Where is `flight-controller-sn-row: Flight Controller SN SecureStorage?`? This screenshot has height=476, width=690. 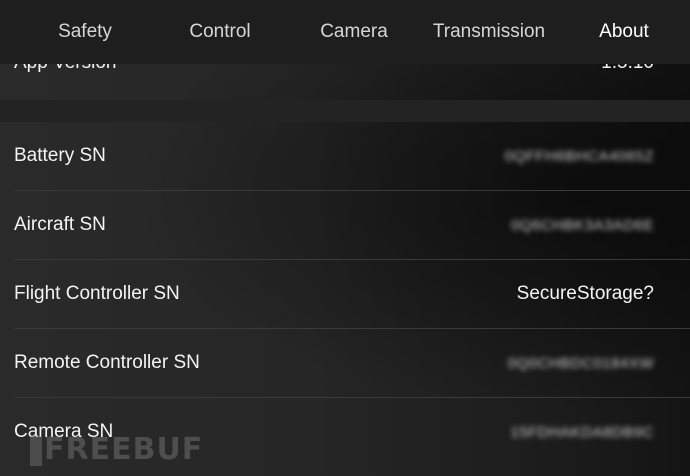 flight-controller-sn-row: Flight Controller SN SecureStorage? is located at coordinates (345, 294).